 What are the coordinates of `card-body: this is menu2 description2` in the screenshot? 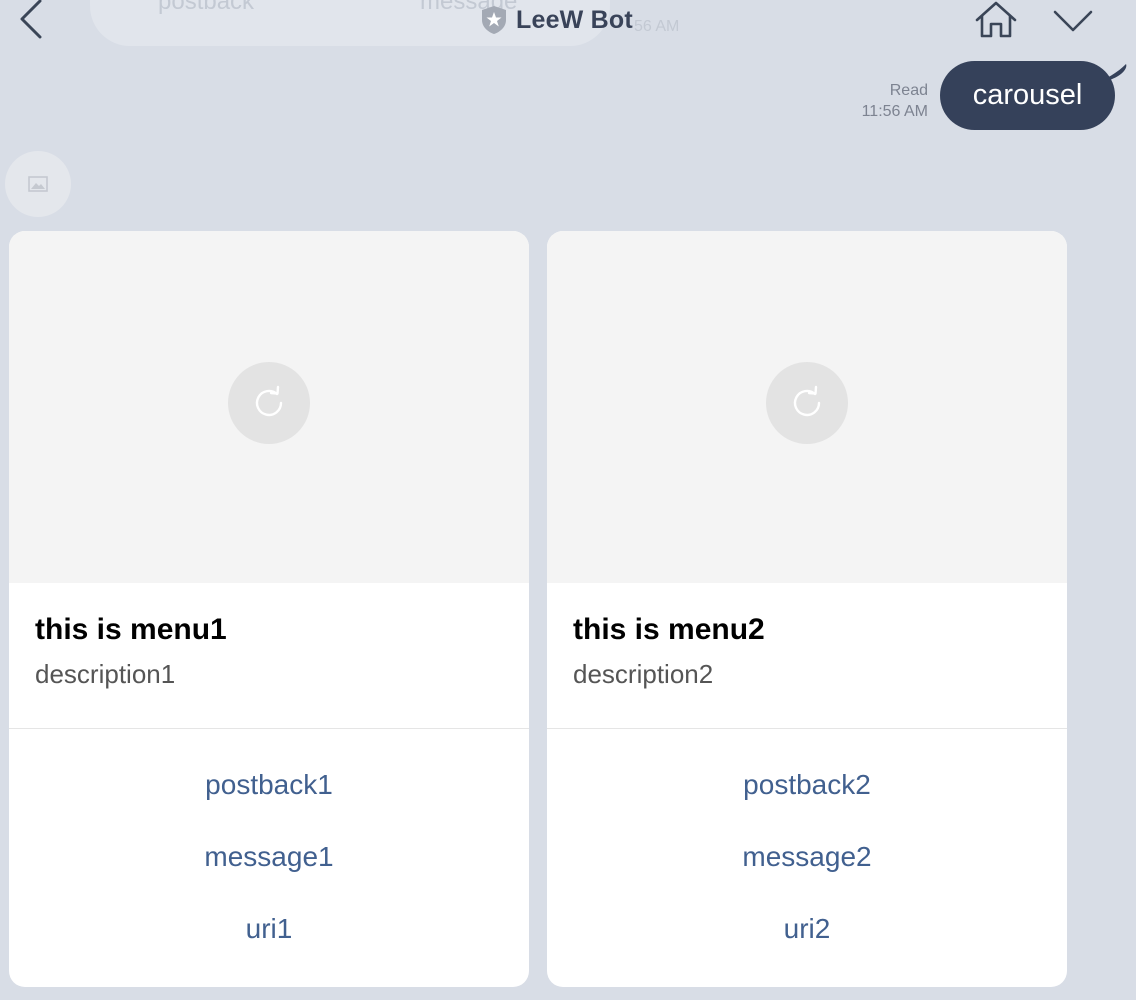 It's located at (807, 656).